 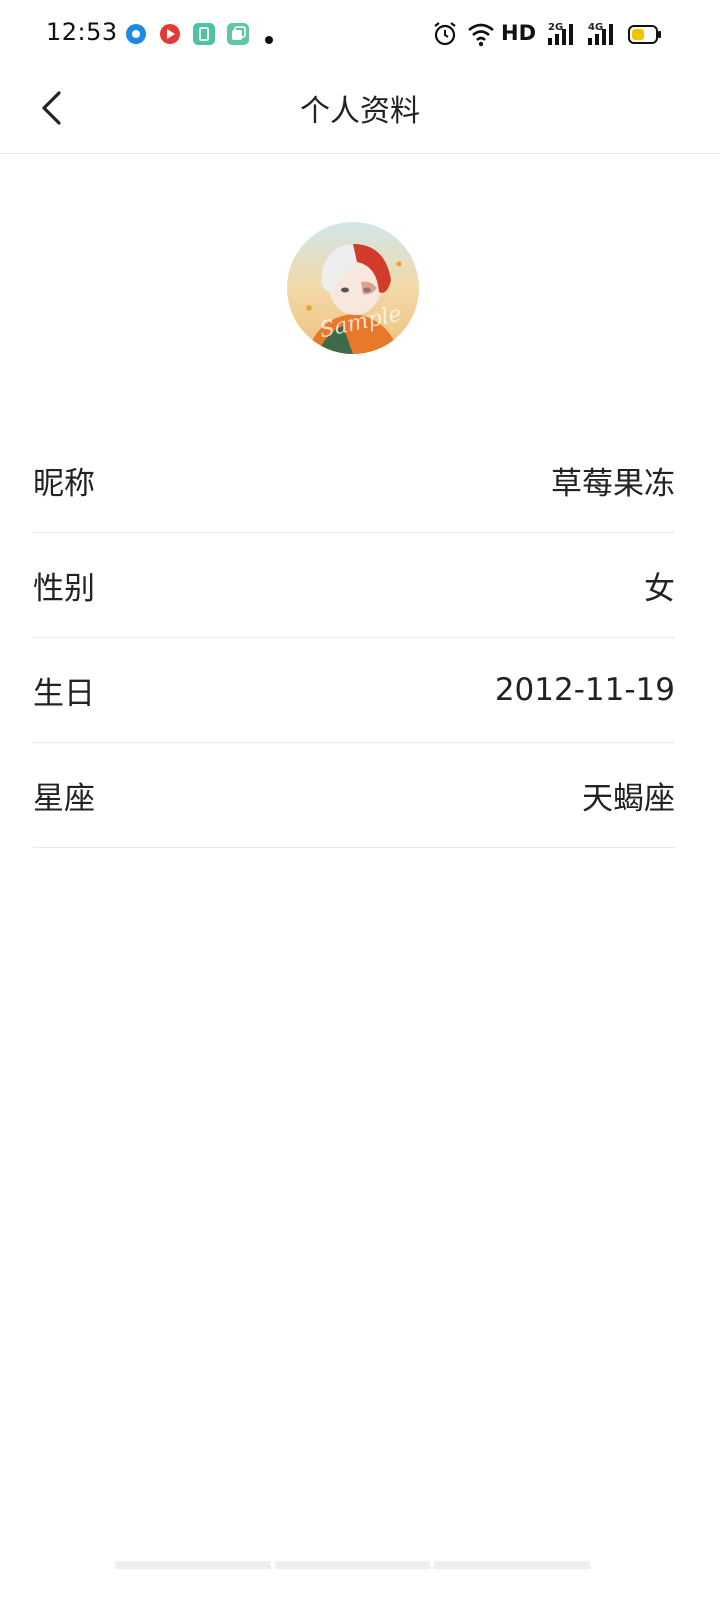 What do you see at coordinates (445, 36) in the screenshot?
I see `alarm-icon` at bounding box center [445, 36].